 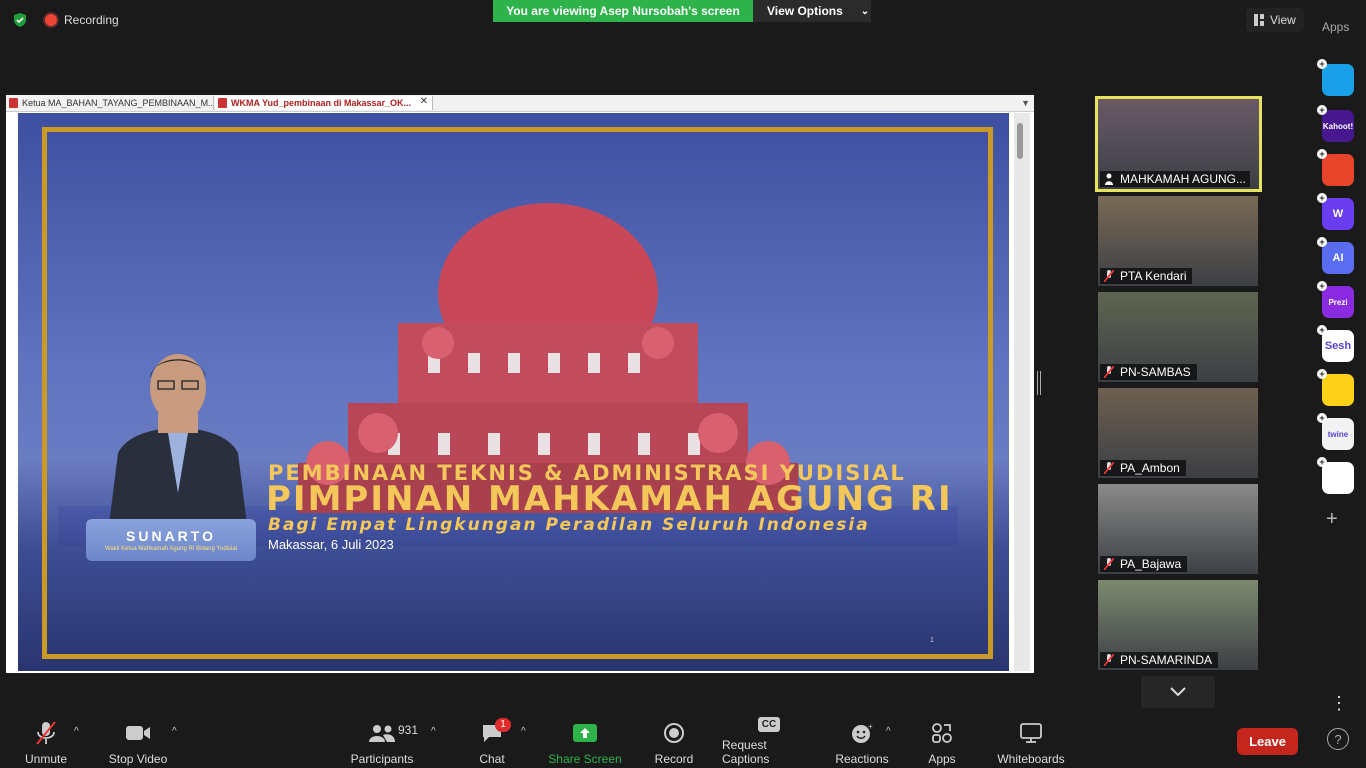 What do you see at coordinates (433, 731) in the screenshot?
I see `participants-caret-icon: ^` at bounding box center [433, 731].